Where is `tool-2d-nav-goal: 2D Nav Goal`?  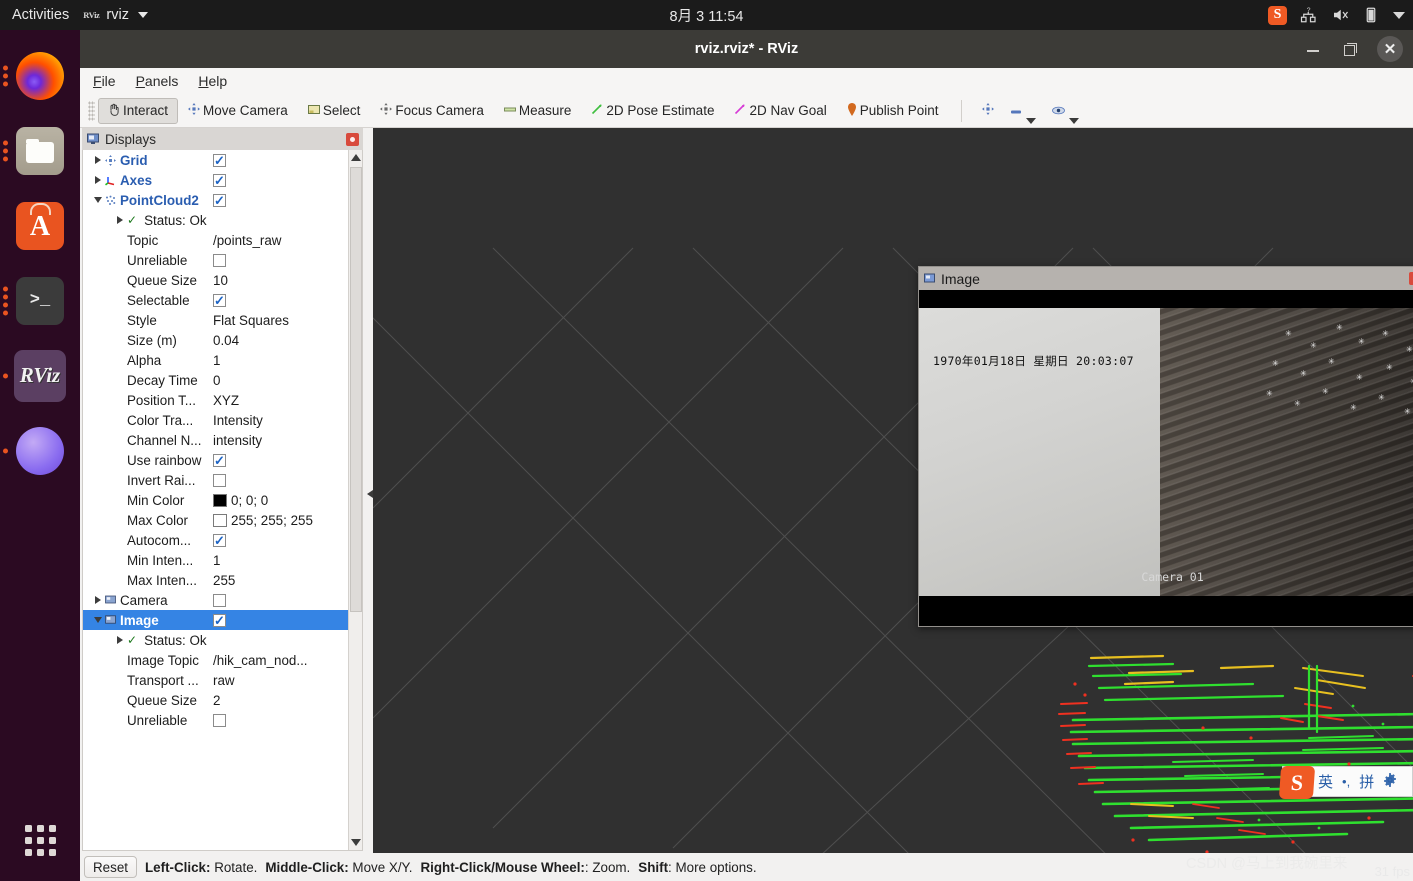
tool-2d-nav-goal: 2D Nav Goal is located at coordinates (780, 110).